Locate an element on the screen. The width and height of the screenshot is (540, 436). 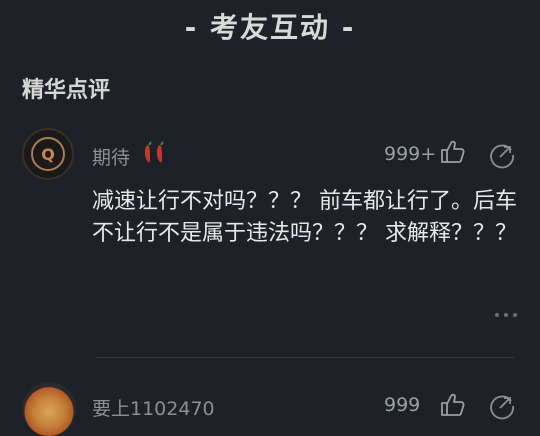
like-count: 999+ is located at coordinates (410, 154).